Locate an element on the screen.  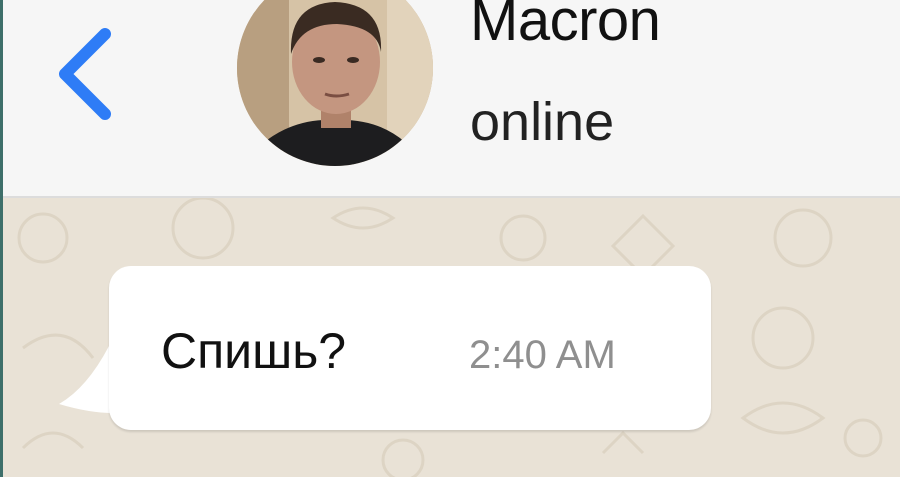
contact-status: online is located at coordinates (542, 122).